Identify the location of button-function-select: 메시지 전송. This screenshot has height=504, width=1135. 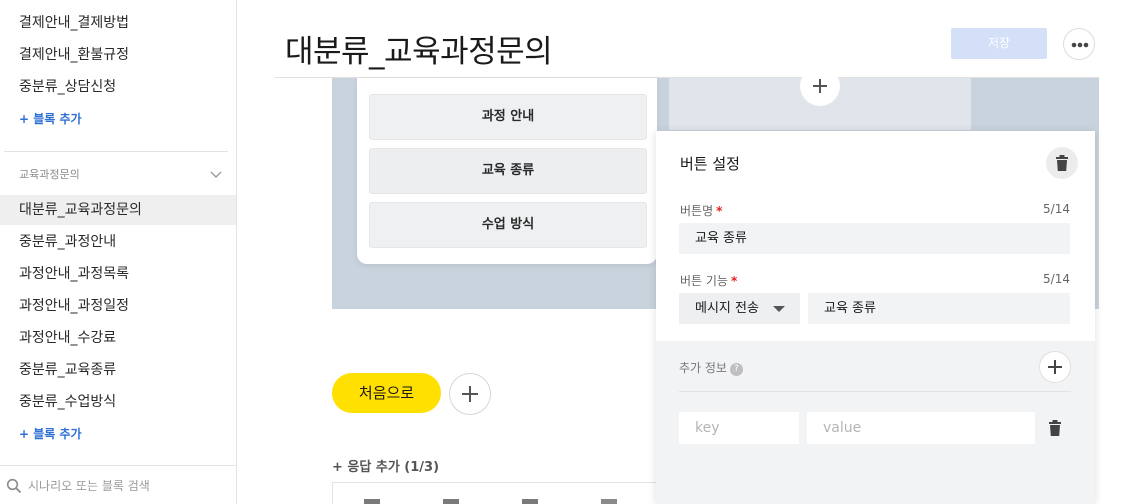
(739, 308).